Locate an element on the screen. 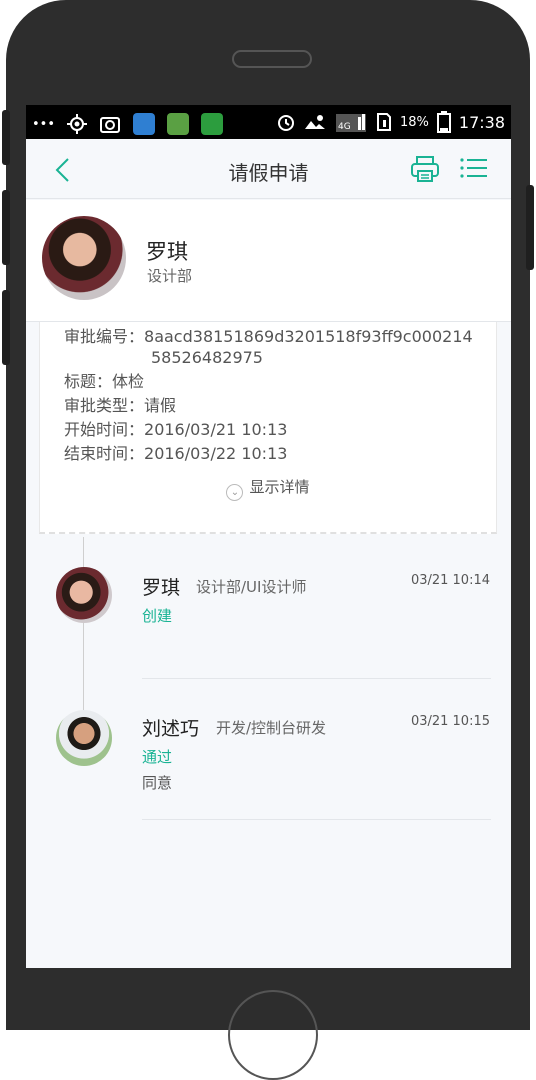 Image resolution: width=536 pixels, height=1080 pixels. approver-name: 罗琪 is located at coordinates (161, 588).